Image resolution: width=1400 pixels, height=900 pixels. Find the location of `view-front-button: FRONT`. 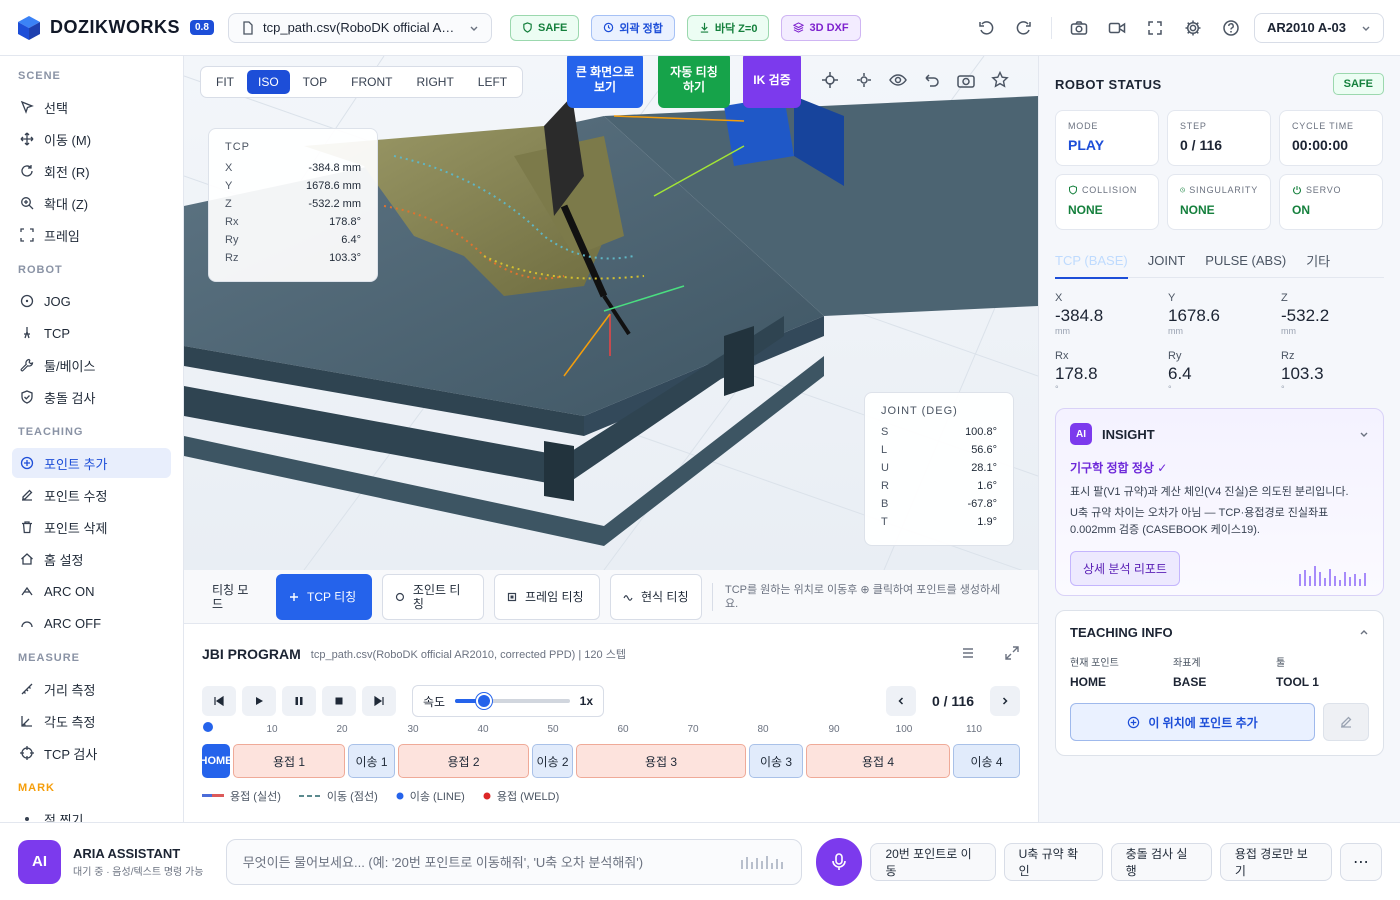

view-front-button: FRONT is located at coordinates (371, 82).